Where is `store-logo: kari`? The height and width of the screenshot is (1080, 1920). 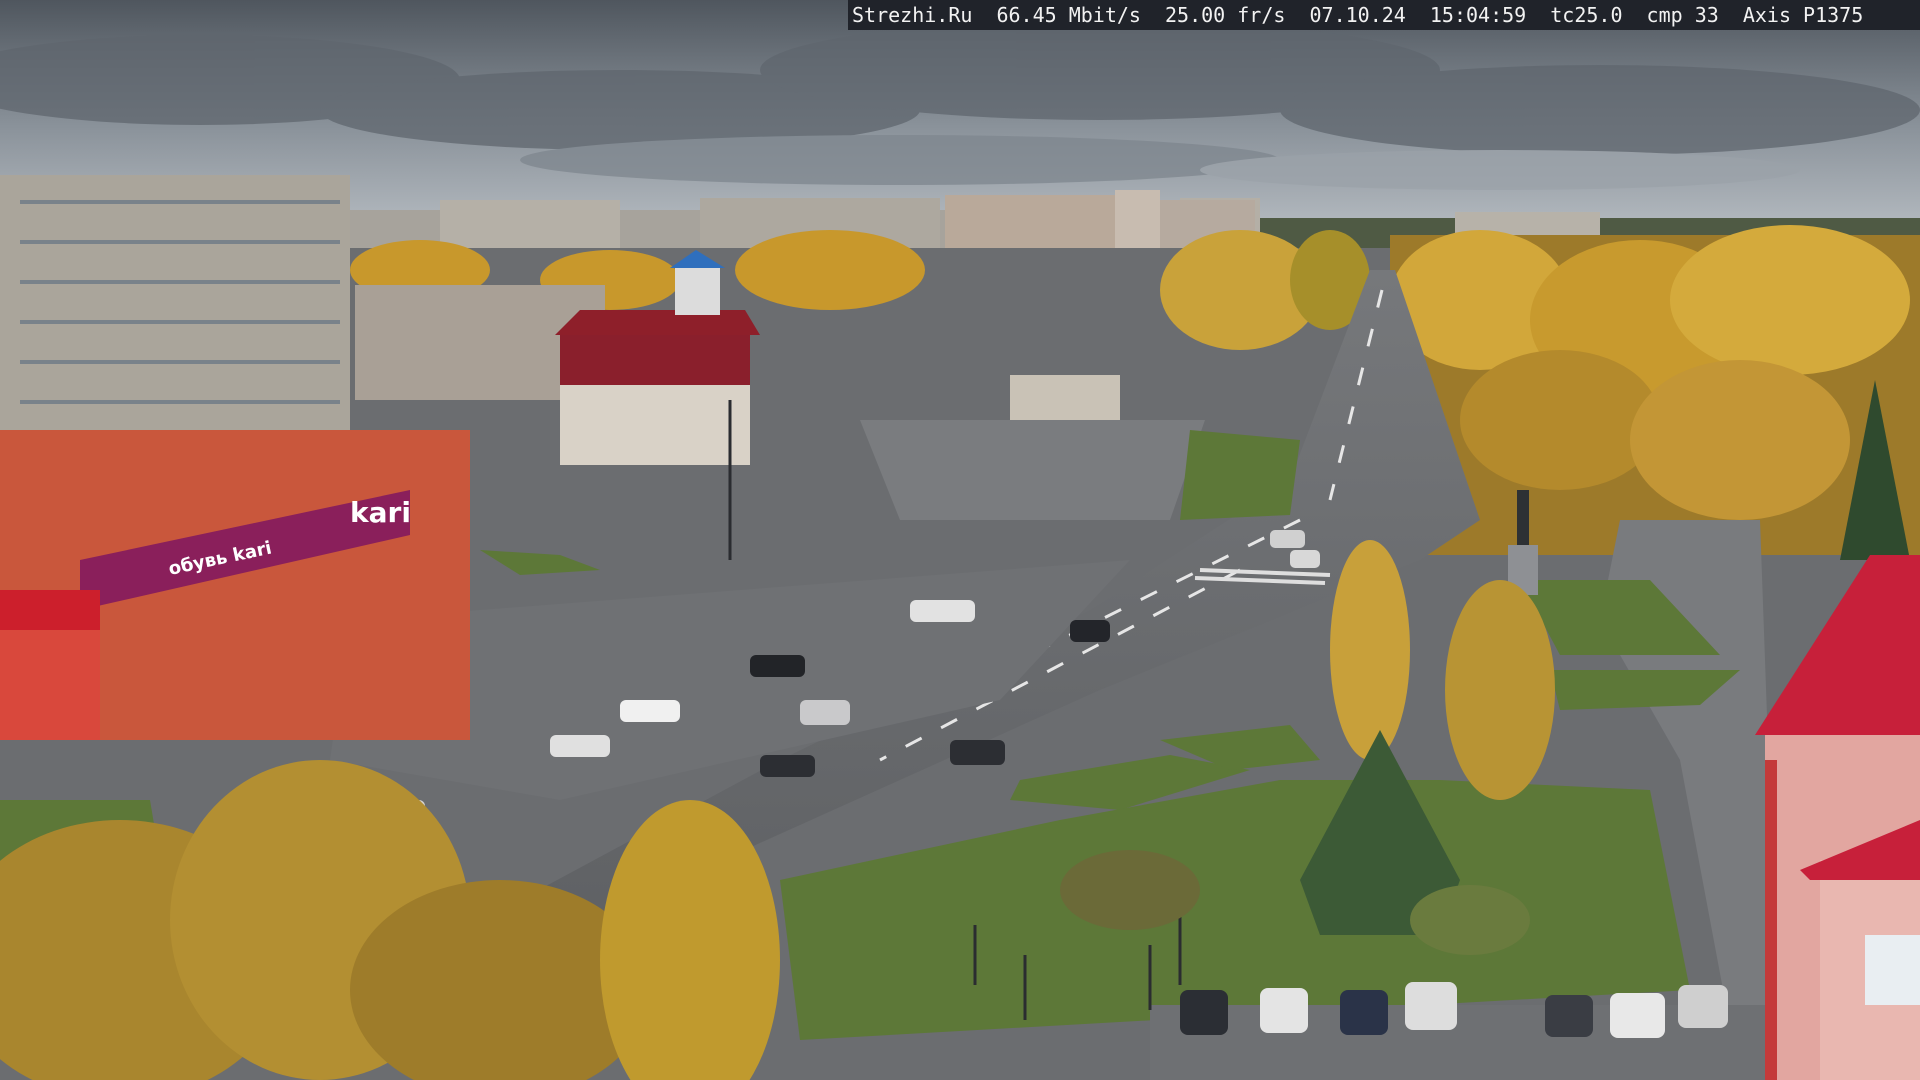 store-logo: kari is located at coordinates (380, 512).